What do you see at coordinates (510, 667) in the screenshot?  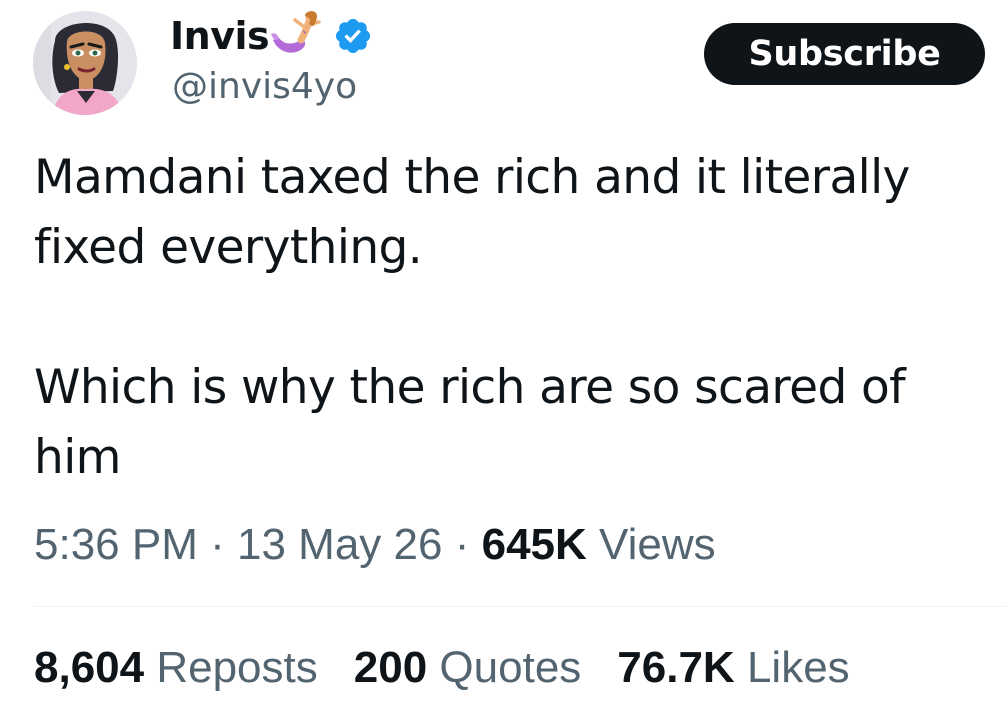 I see `quotes-label: Quotes` at bounding box center [510, 667].